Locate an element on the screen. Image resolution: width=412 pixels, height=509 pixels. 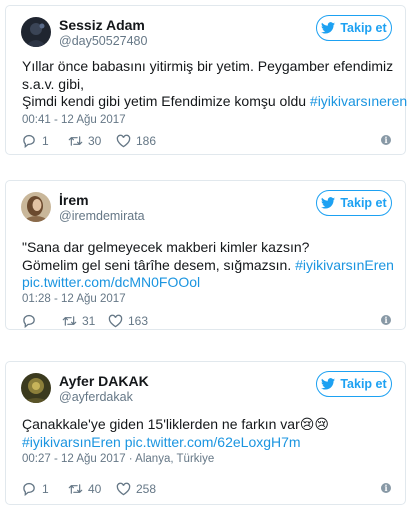
retweet-button: 31 is located at coordinates (78, 321).